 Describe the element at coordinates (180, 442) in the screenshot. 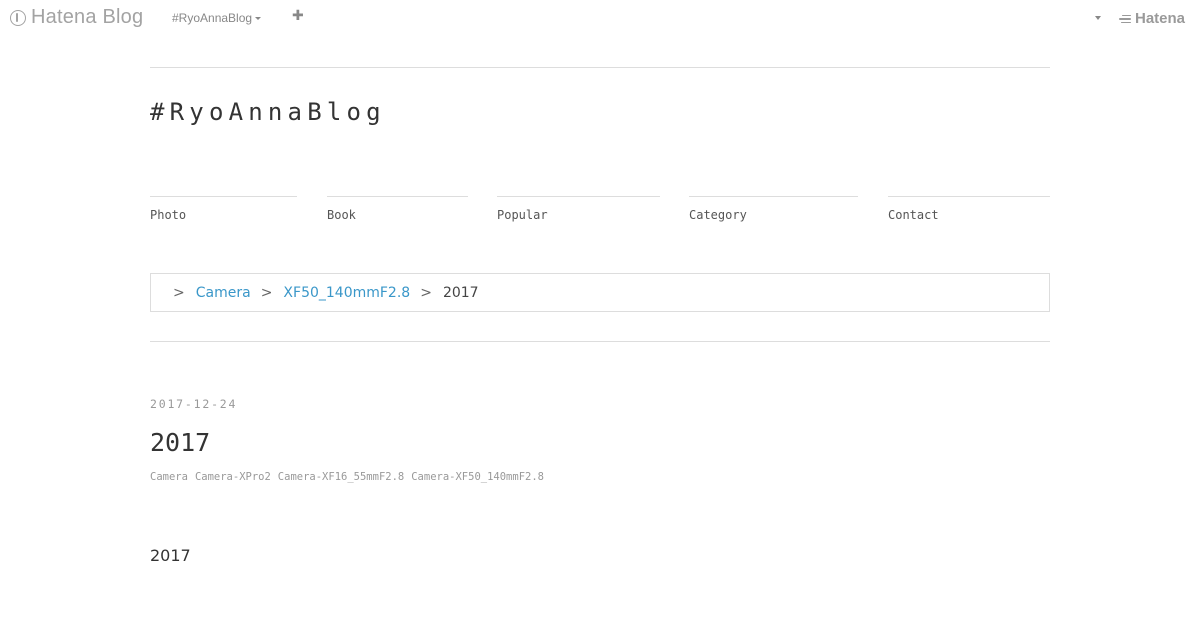

I see `entry-title: 2017` at that location.